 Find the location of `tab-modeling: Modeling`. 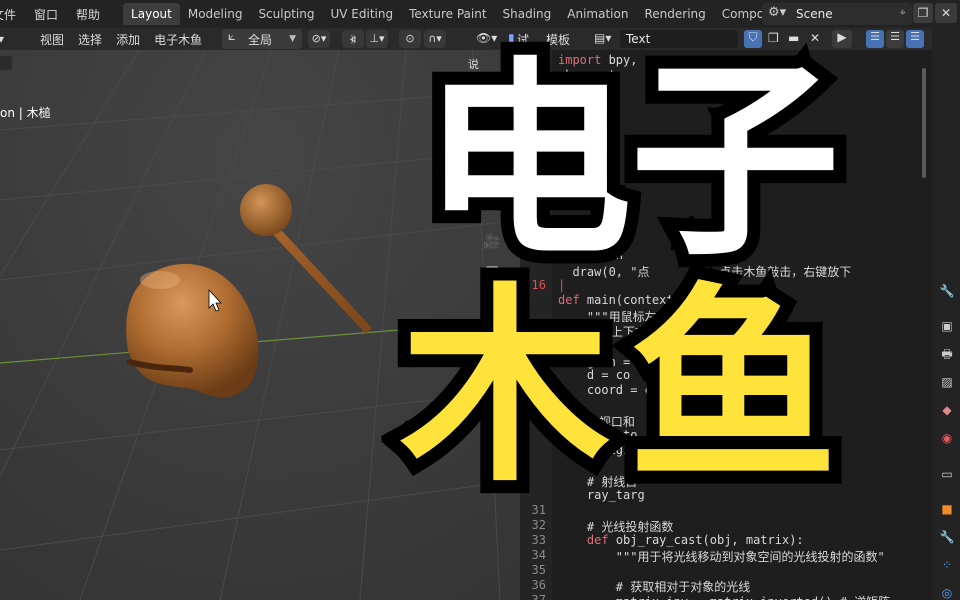

tab-modeling: Modeling is located at coordinates (215, 14).